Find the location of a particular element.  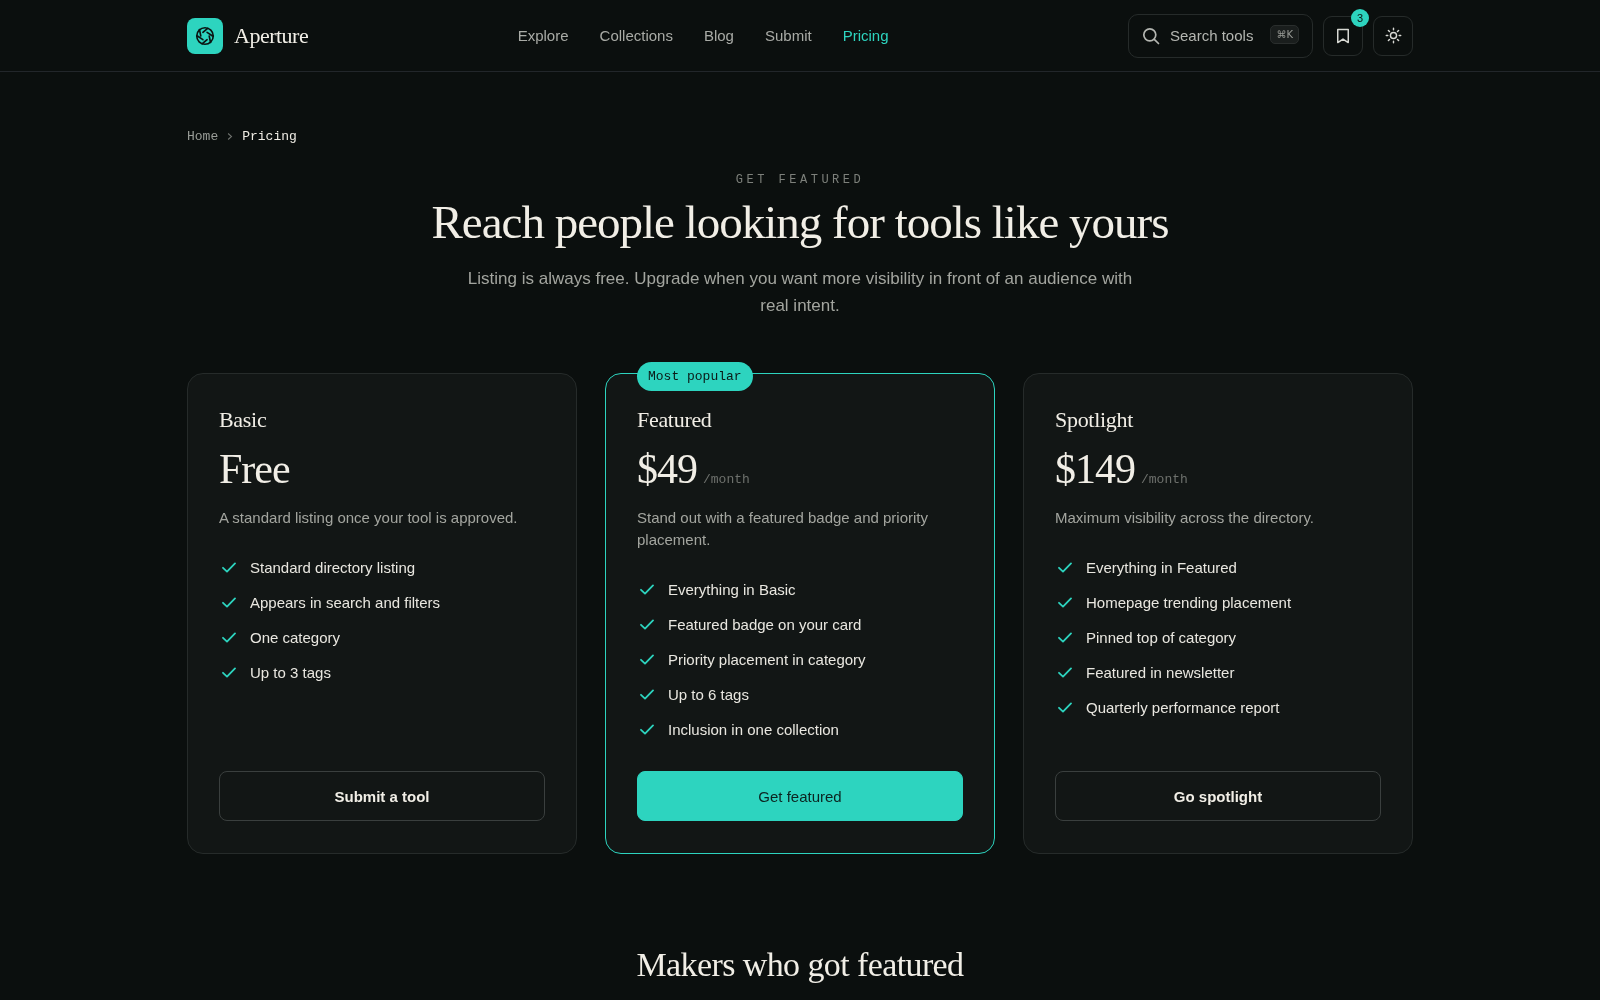

plan-button: Get featured is located at coordinates (800, 796).